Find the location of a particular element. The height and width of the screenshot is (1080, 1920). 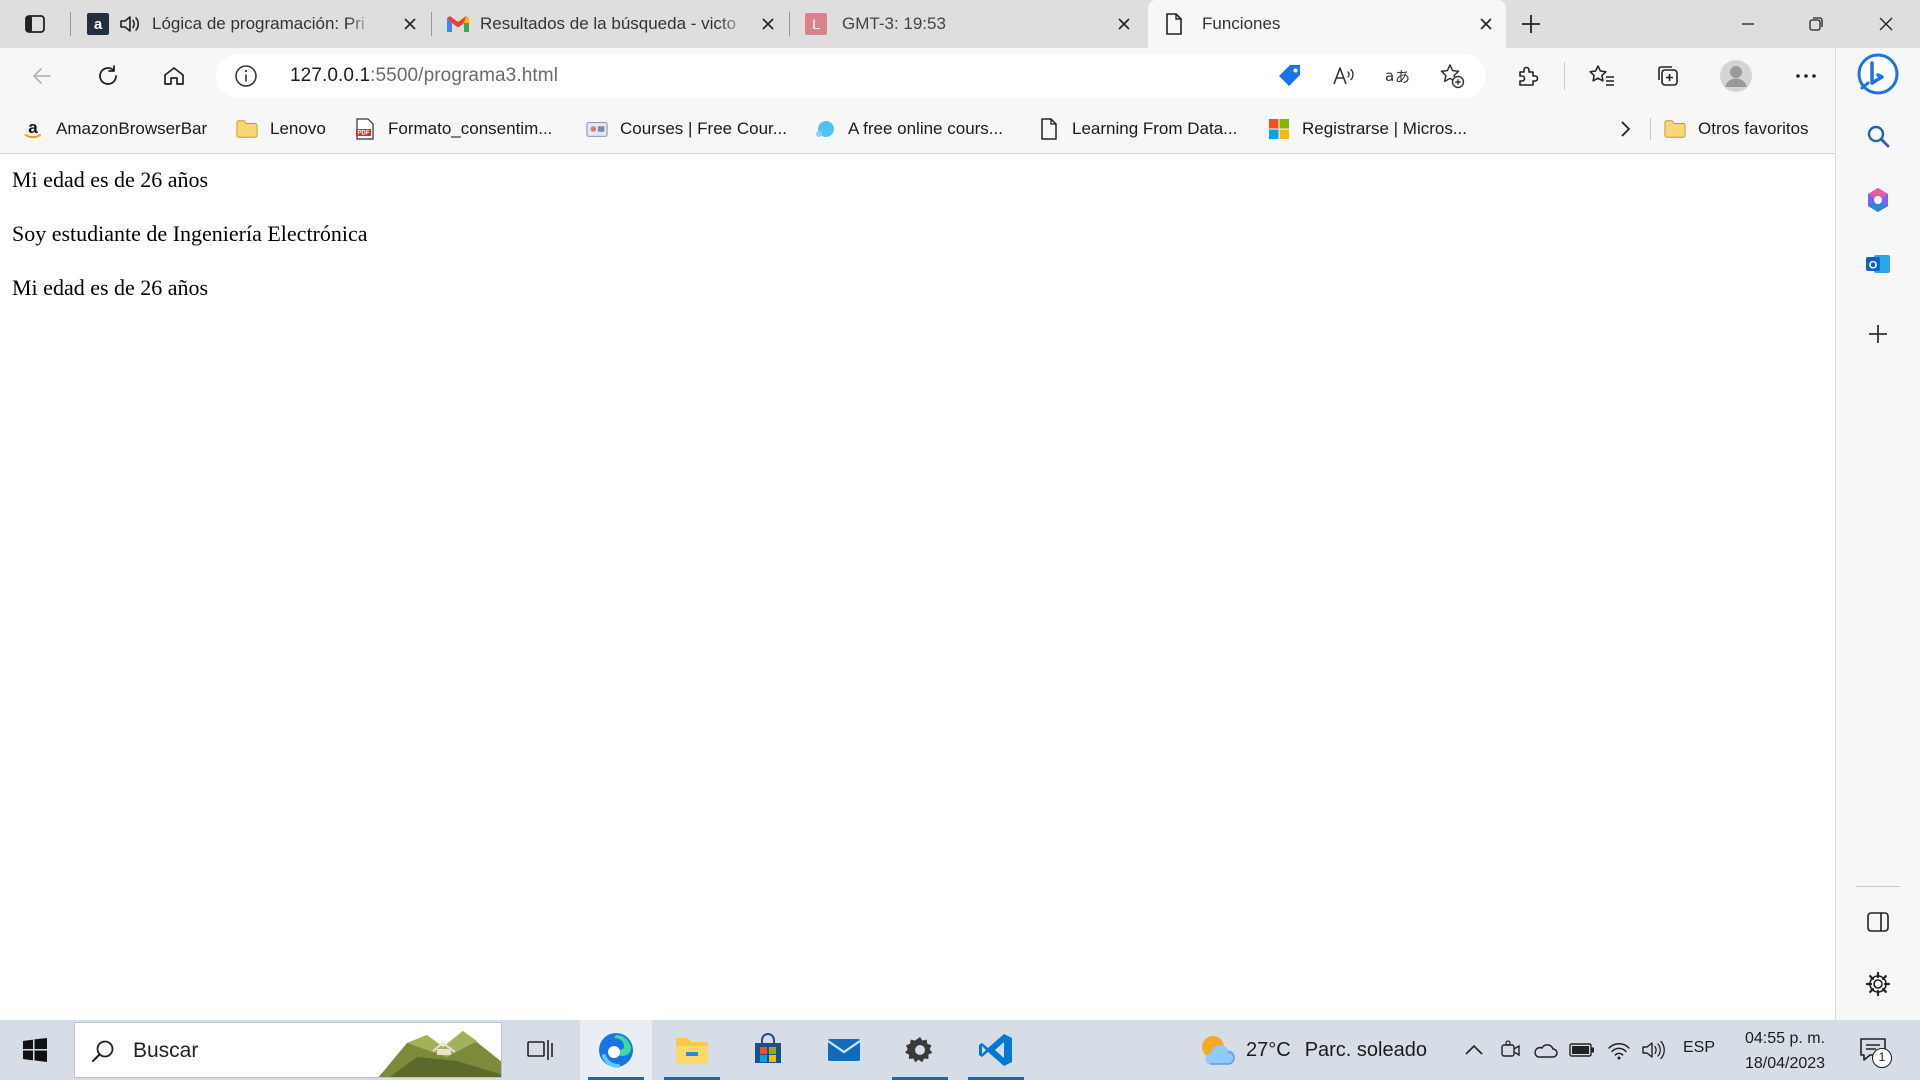

weather-description: Parc. soleado is located at coordinates (1365, 1049).